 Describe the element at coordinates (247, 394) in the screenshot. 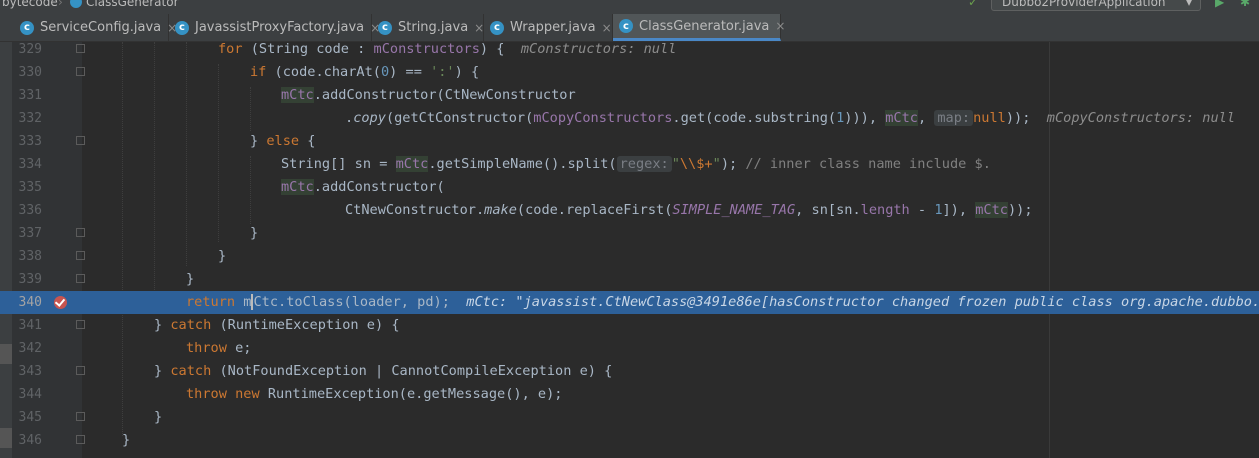

I see `keyword: new` at that location.